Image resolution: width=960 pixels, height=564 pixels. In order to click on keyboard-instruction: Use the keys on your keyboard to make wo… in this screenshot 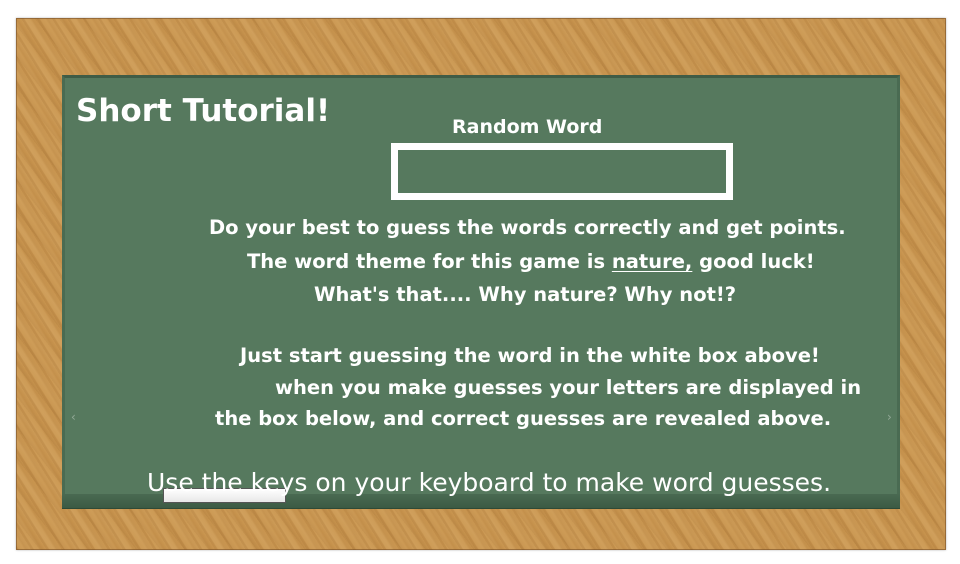, I will do `click(489, 482)`.